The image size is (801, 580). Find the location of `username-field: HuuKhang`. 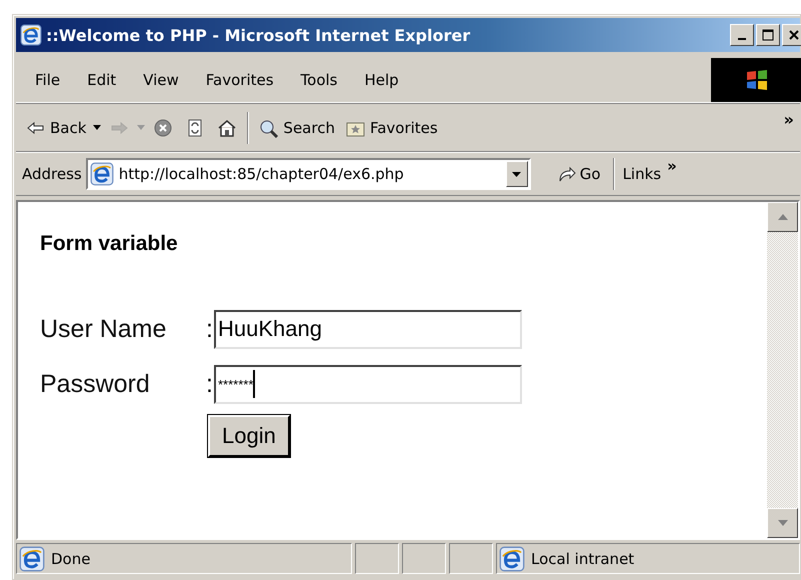

username-field: HuuKhang is located at coordinates (368, 329).